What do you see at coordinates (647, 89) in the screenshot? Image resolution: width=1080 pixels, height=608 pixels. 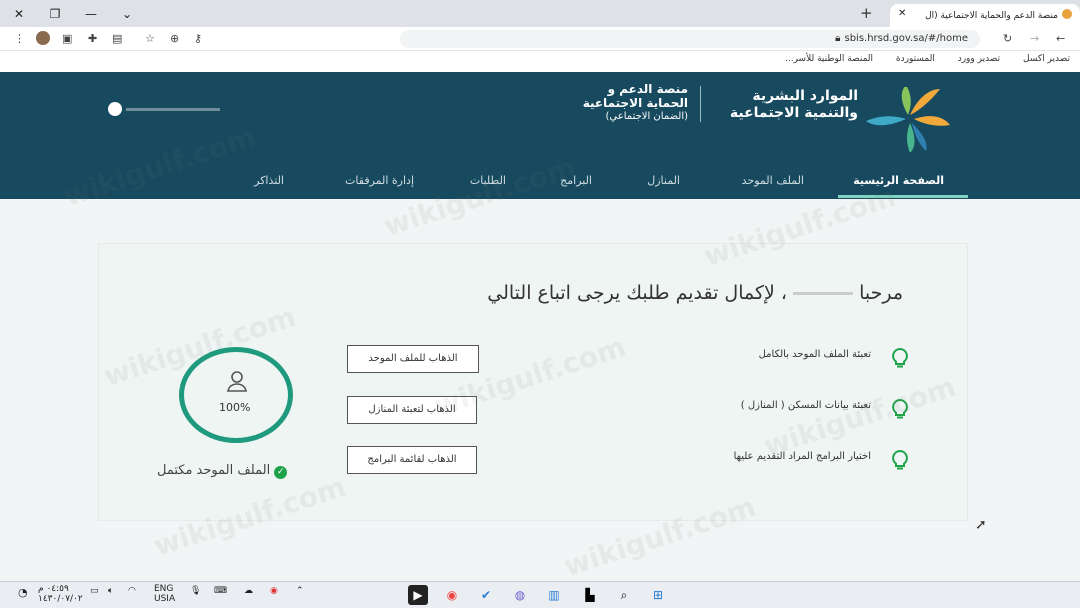 I see `platform-line1: منصة الدعم و` at bounding box center [647, 89].